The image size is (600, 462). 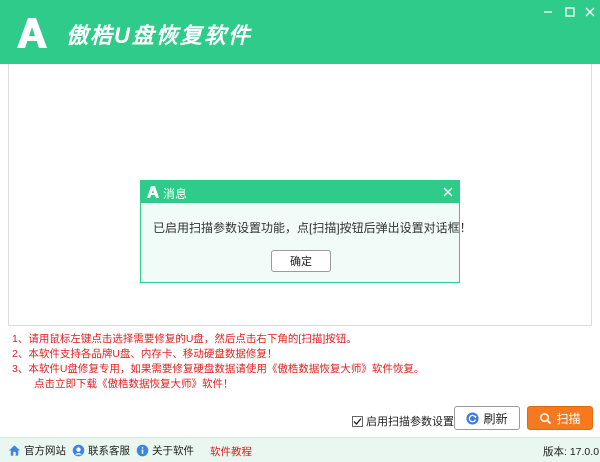 What do you see at coordinates (473, 418) in the screenshot?
I see `refresh-icon` at bounding box center [473, 418].